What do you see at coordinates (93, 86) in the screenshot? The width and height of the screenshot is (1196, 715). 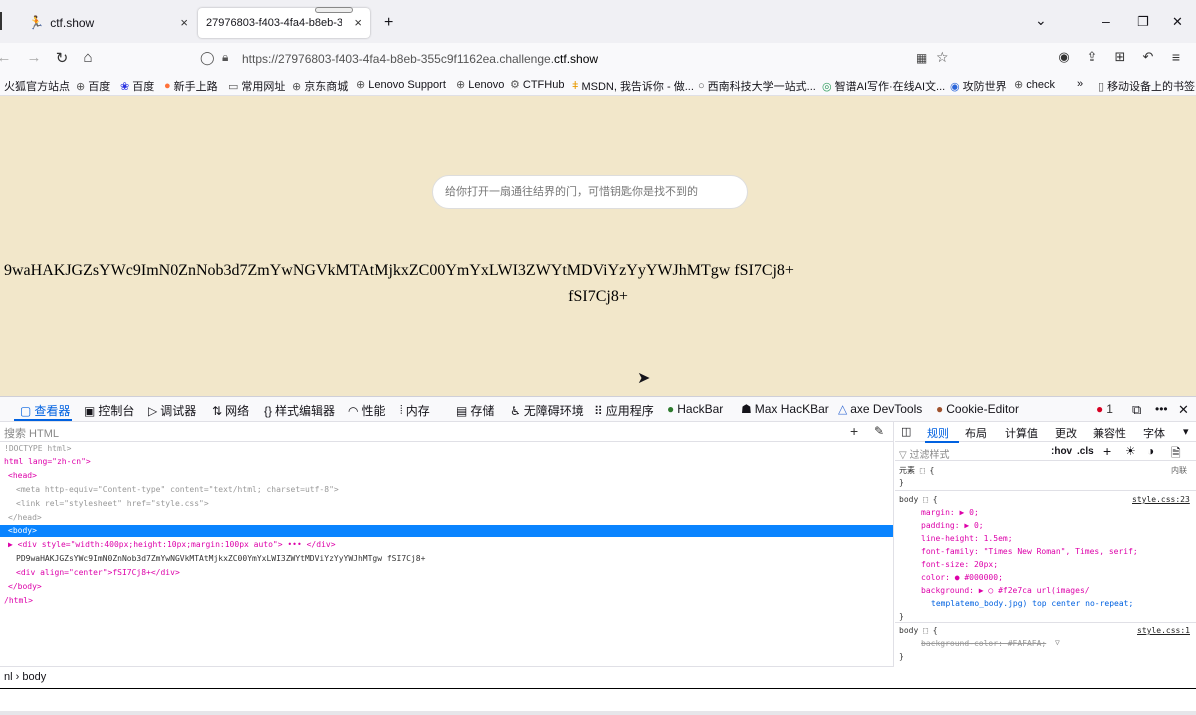 I see `bookmark-item: ⊕ 百度` at bounding box center [93, 86].